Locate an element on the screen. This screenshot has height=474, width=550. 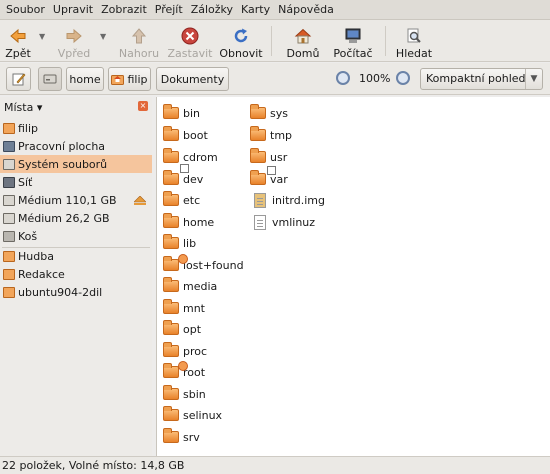
zoom-level: 100% is located at coordinates (375, 78).